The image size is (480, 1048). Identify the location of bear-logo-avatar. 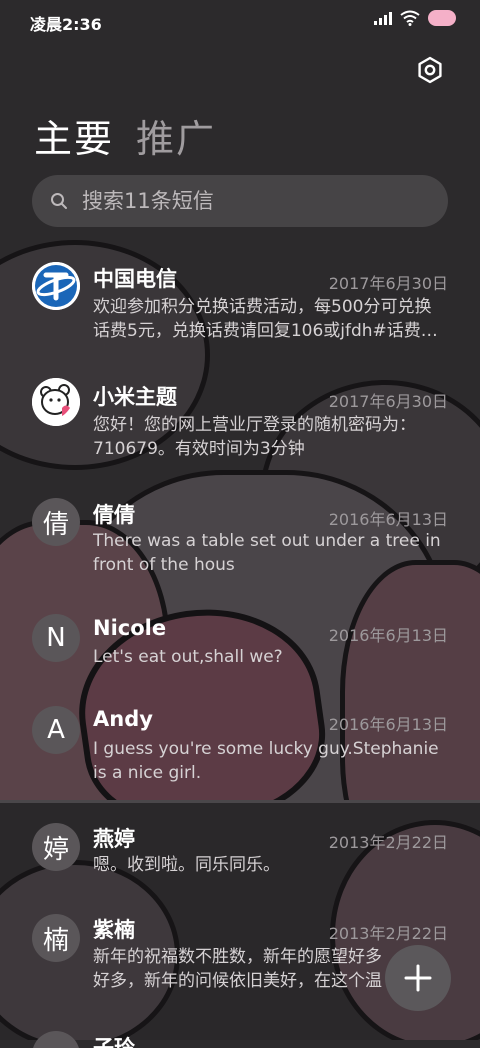
(56, 402).